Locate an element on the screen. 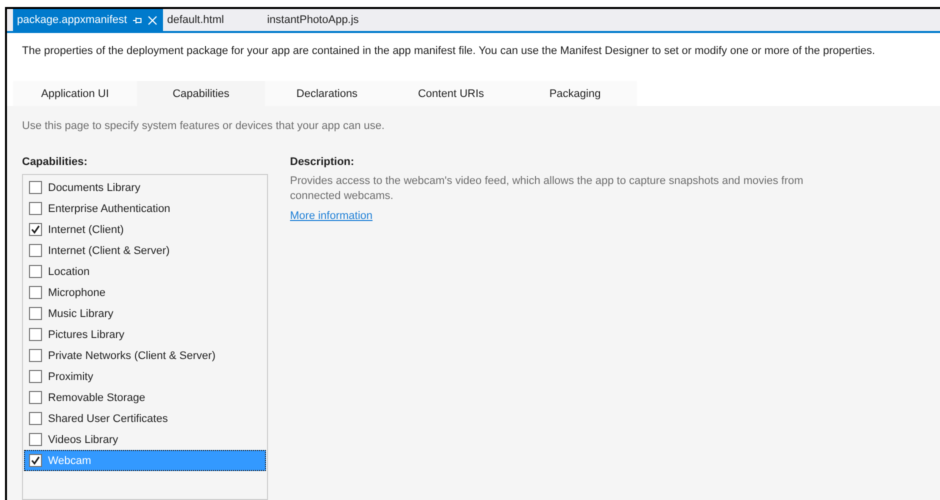 The height and width of the screenshot is (500, 940). capability-item: Microphone is located at coordinates (145, 292).